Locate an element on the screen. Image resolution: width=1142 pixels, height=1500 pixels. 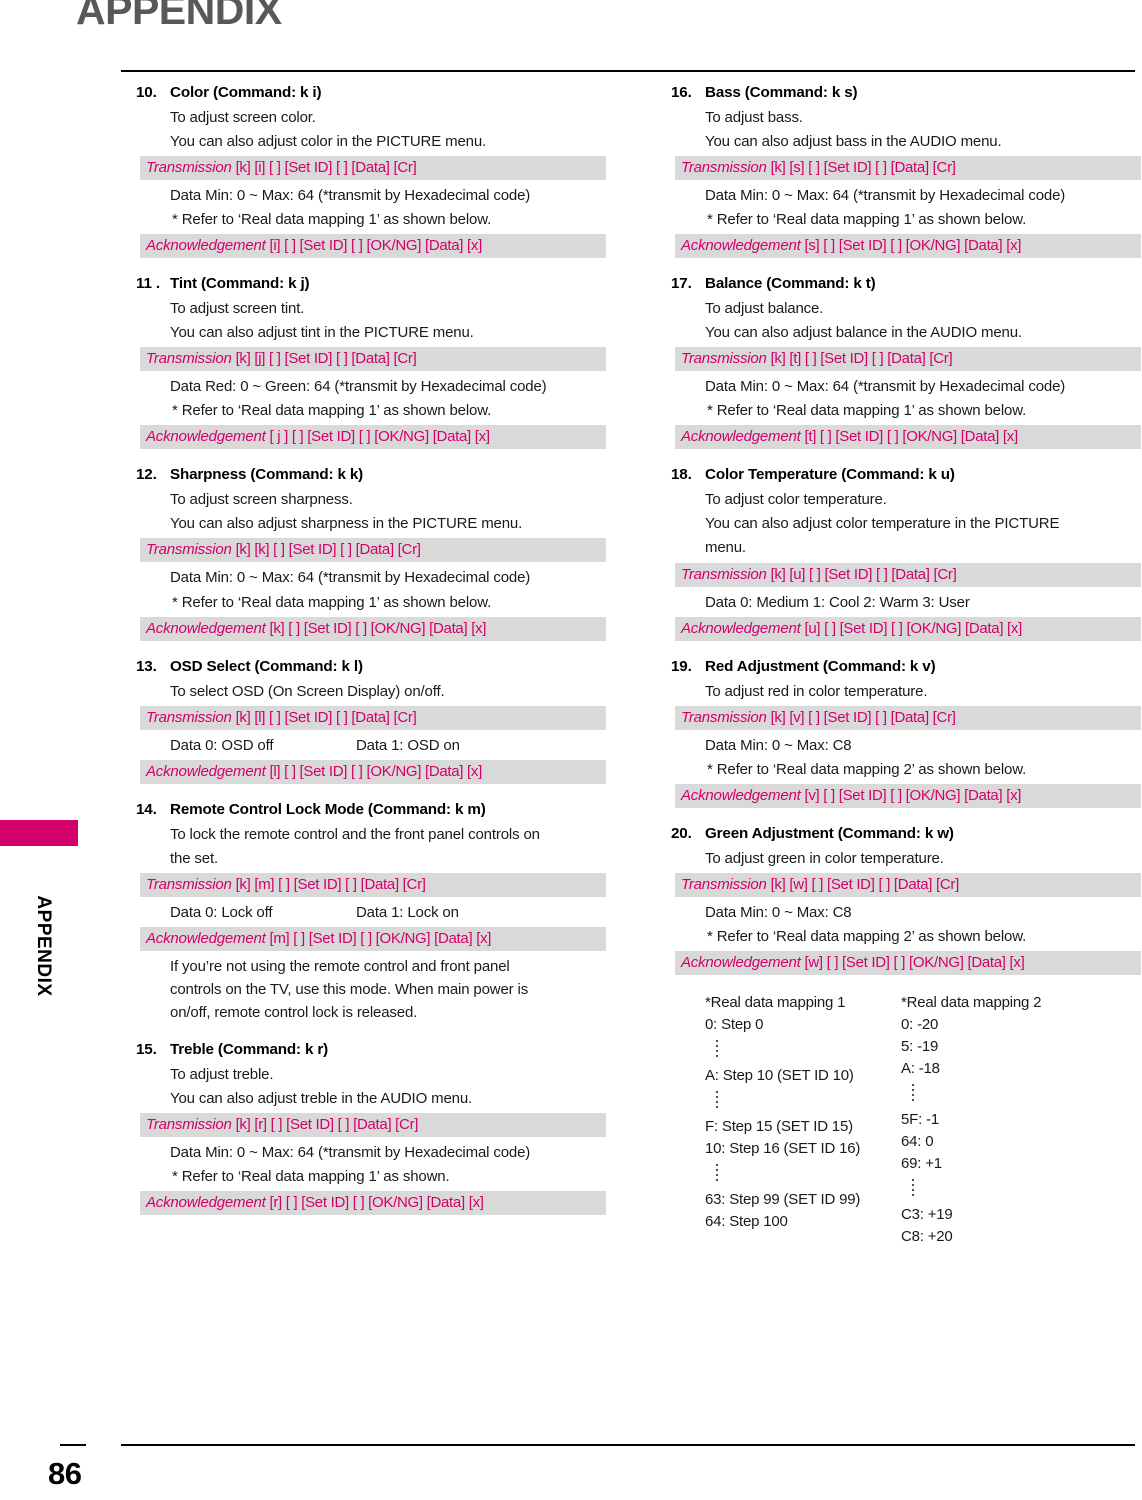
mapping-row: C8: +20 is located at coordinates (927, 1236).